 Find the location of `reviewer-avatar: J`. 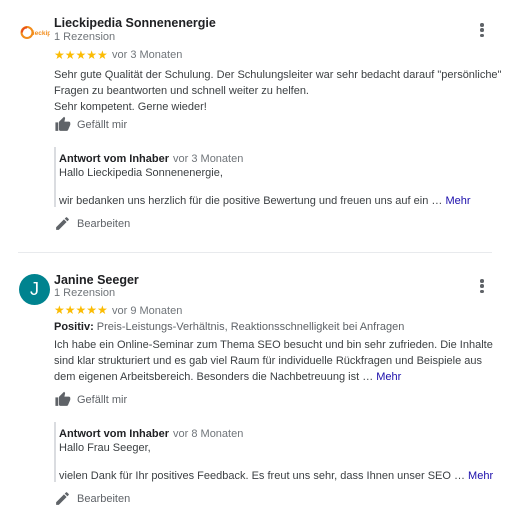

reviewer-avatar: J is located at coordinates (34, 289).